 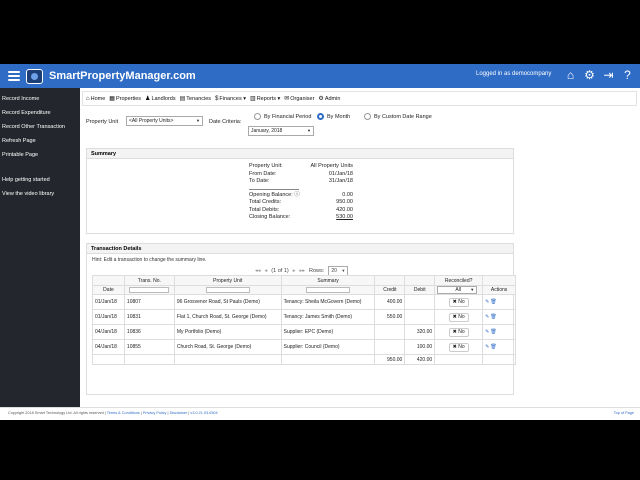 What do you see at coordinates (125, 99) in the screenshot?
I see `nav-properties: ▦ Properties` at bounding box center [125, 99].